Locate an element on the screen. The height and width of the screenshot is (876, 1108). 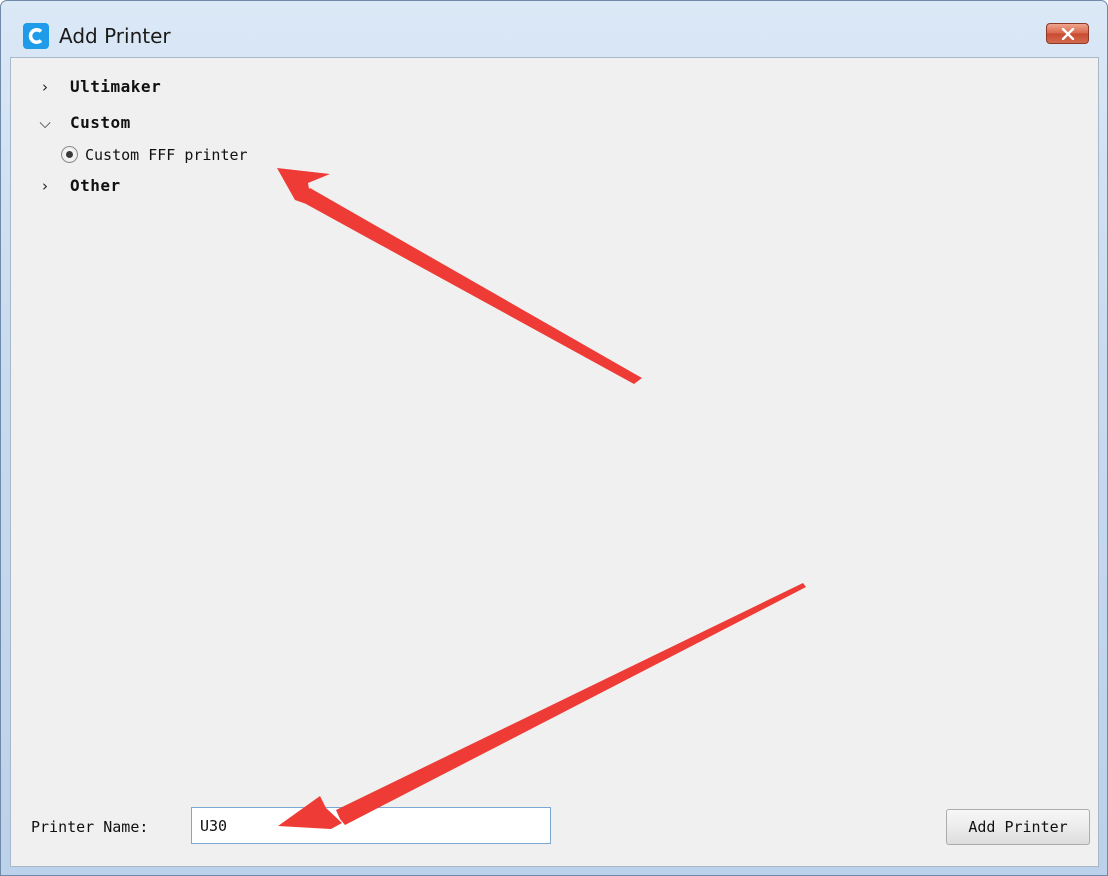
title-bar: Add Printer is located at coordinates (554, 29).